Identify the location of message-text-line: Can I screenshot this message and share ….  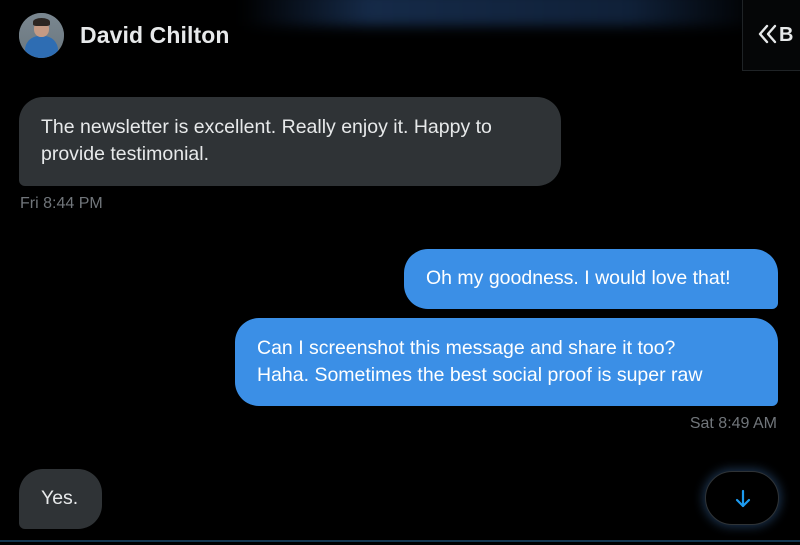
(466, 348).